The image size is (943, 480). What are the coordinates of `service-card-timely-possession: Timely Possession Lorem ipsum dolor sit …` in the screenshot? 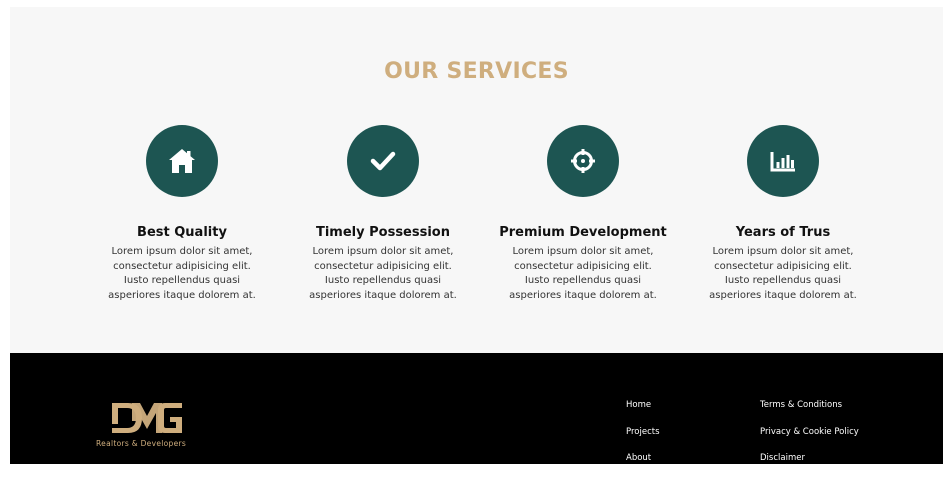 It's located at (383, 214).